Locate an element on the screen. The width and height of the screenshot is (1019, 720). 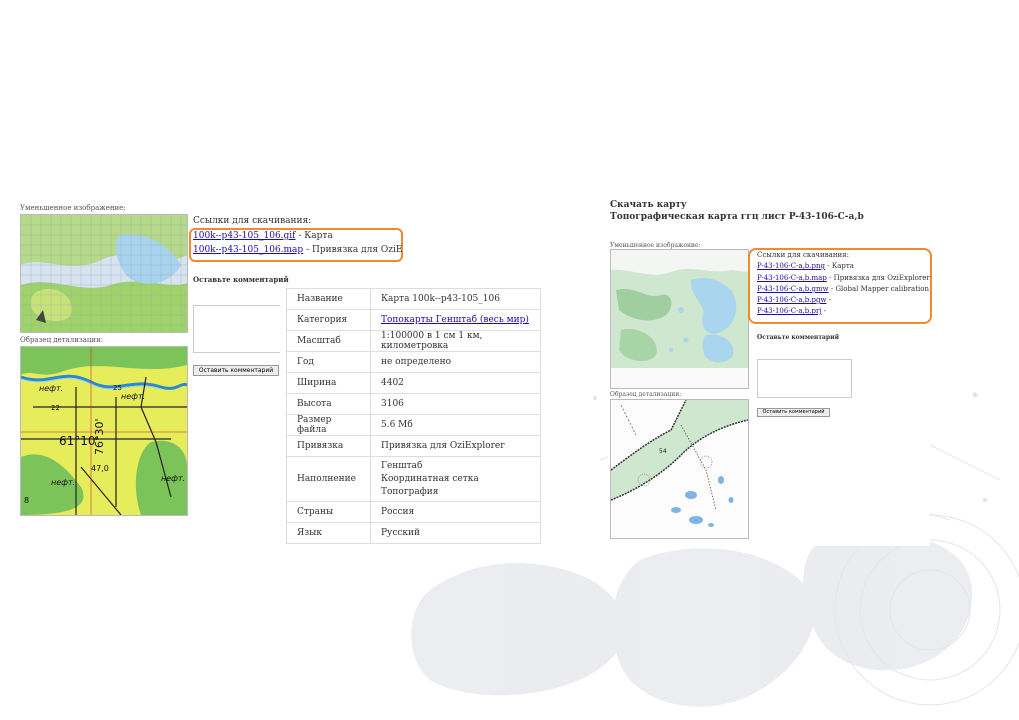
download-link-desc: - Привязка для OziExplorer is located at coordinates (878, 278).